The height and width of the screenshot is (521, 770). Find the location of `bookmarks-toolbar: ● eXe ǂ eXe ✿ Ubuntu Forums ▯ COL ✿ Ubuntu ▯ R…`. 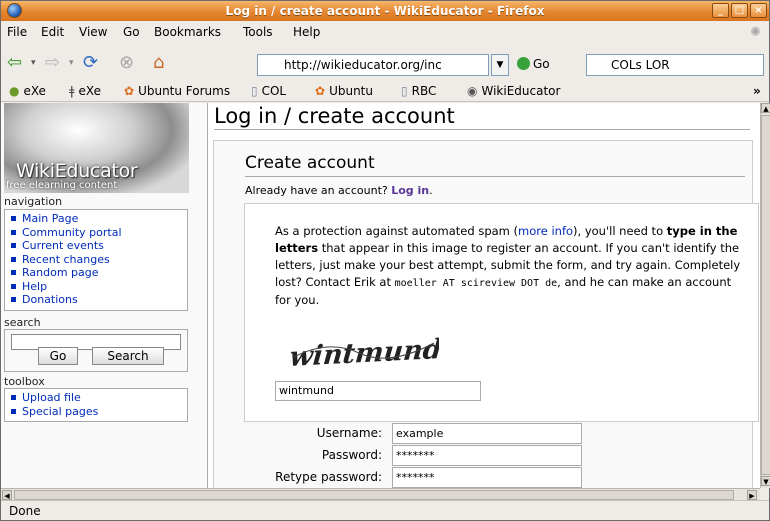

bookmarks-toolbar: ● eXe ǂ eXe ✿ Ubuntu Forums ▯ COL ✿ Ubuntu ▯ R… is located at coordinates (385, 91).